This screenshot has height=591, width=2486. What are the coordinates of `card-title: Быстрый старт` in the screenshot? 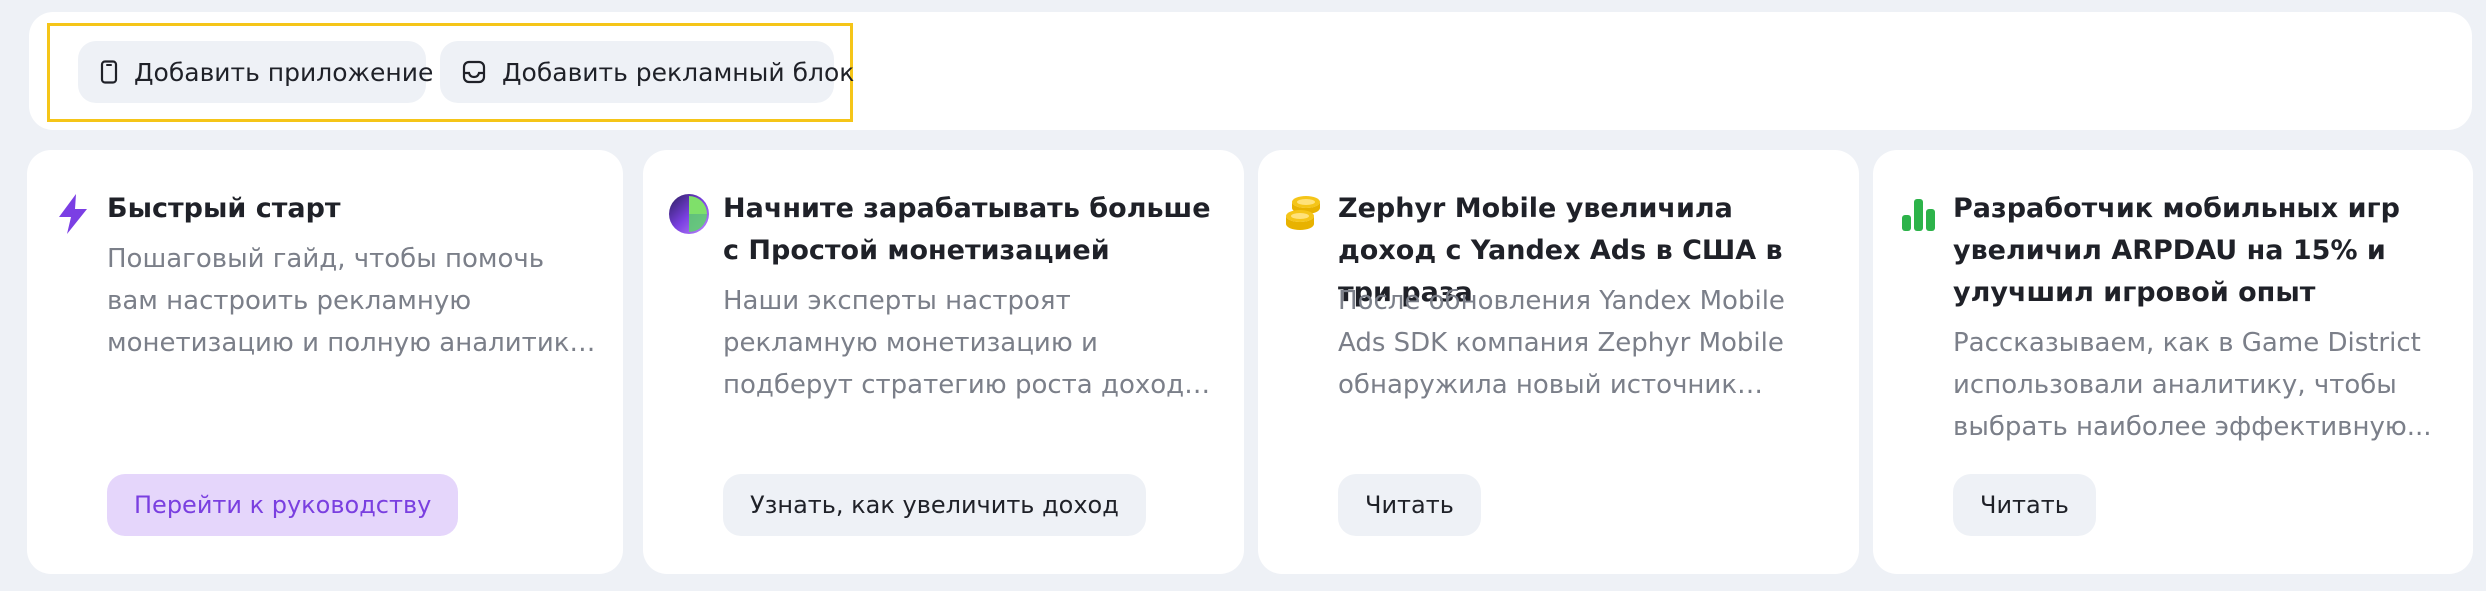 It's located at (224, 208).